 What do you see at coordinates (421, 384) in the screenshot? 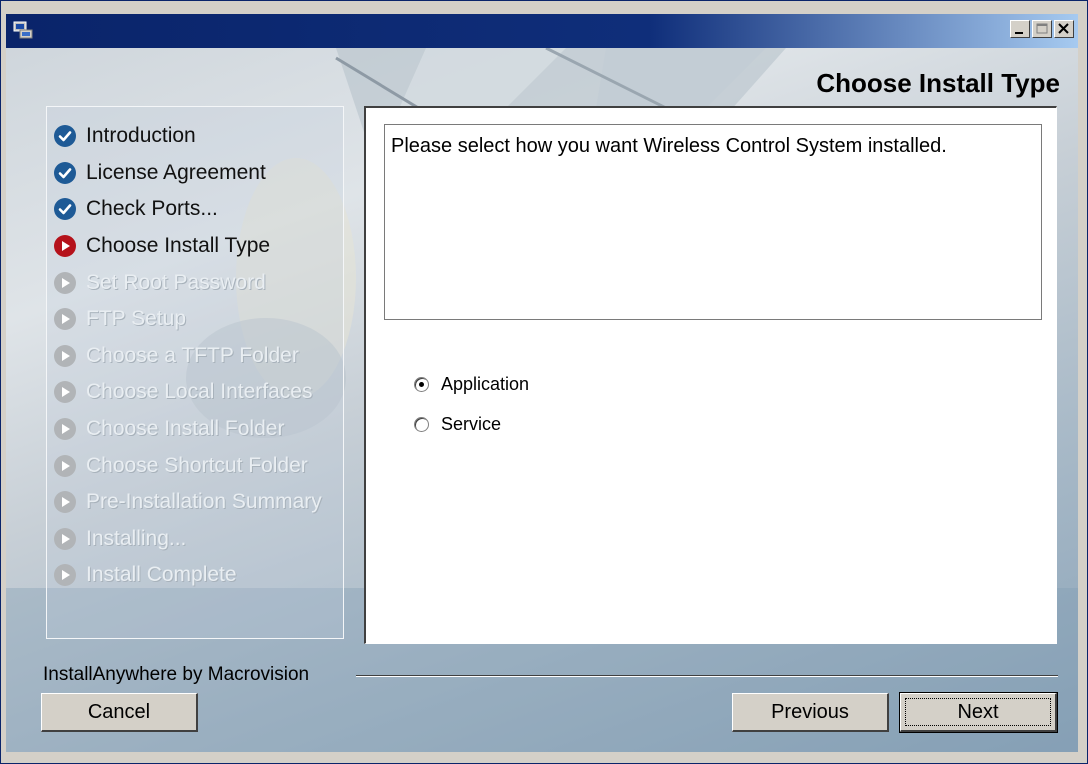
I see `application-radio` at bounding box center [421, 384].